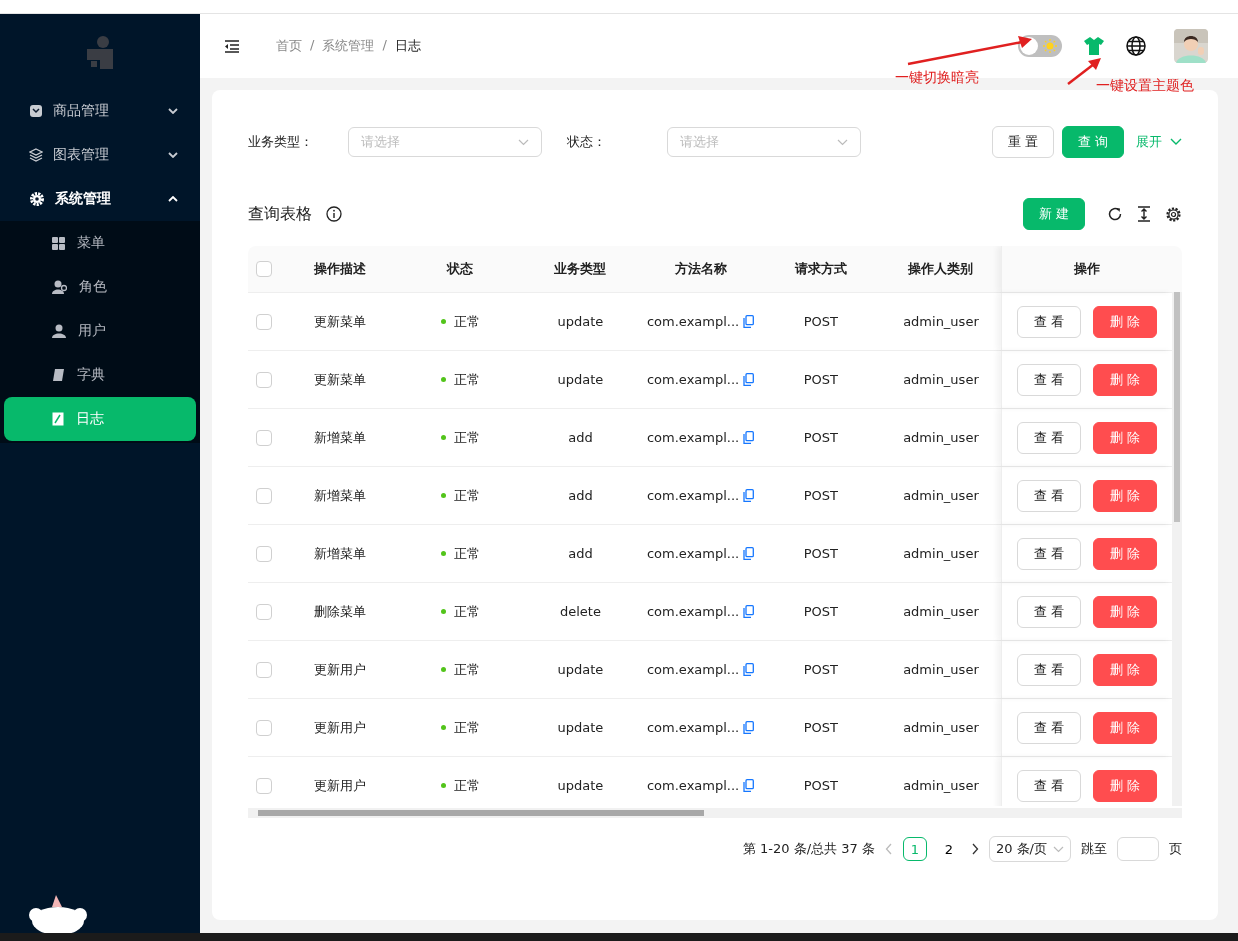 The width and height of the screenshot is (1238, 941). What do you see at coordinates (36, 111) in the screenshot?
I see `bag-icon` at bounding box center [36, 111].